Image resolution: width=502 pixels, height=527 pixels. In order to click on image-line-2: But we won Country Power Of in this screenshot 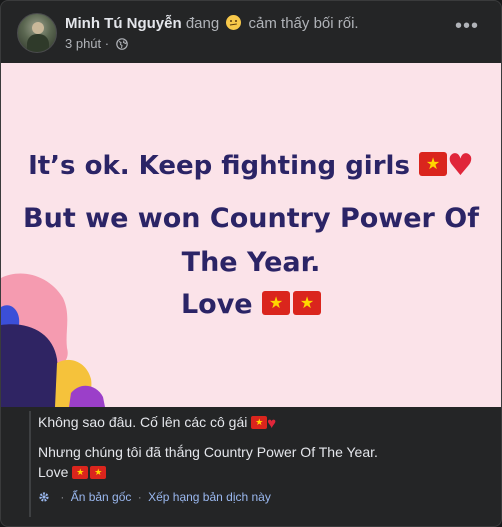, I will do `click(251, 218)`.